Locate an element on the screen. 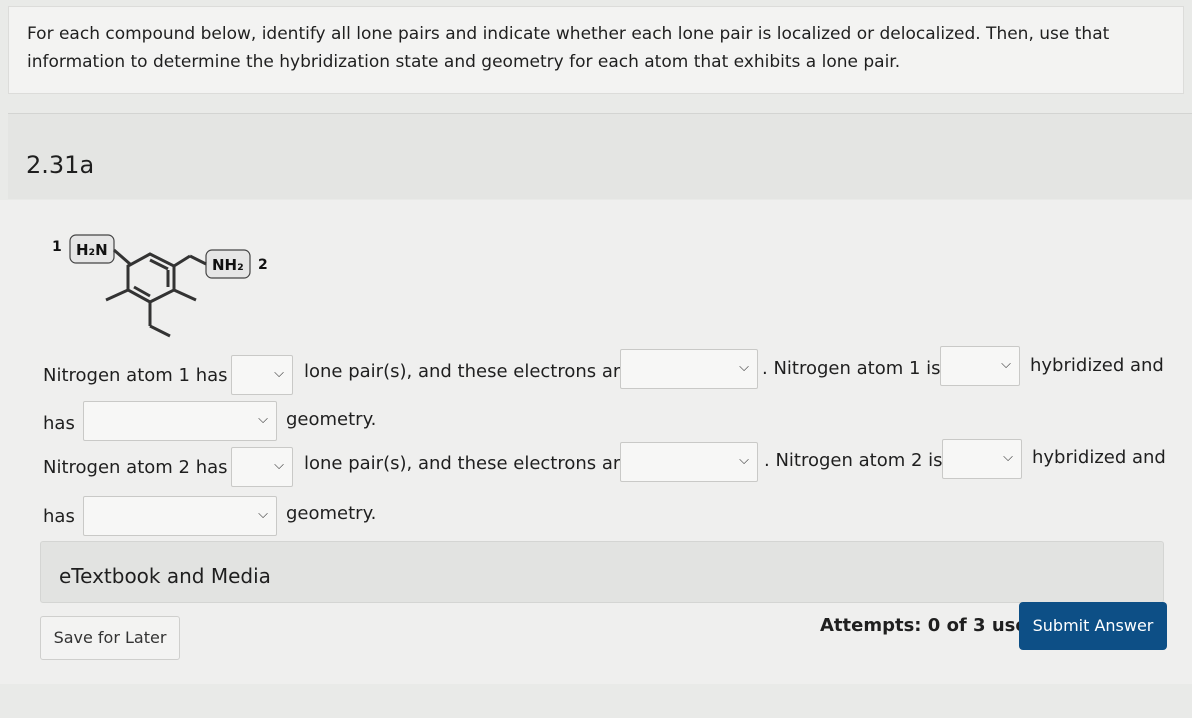  save-for-later-button: Save for Later is located at coordinates (110, 638).